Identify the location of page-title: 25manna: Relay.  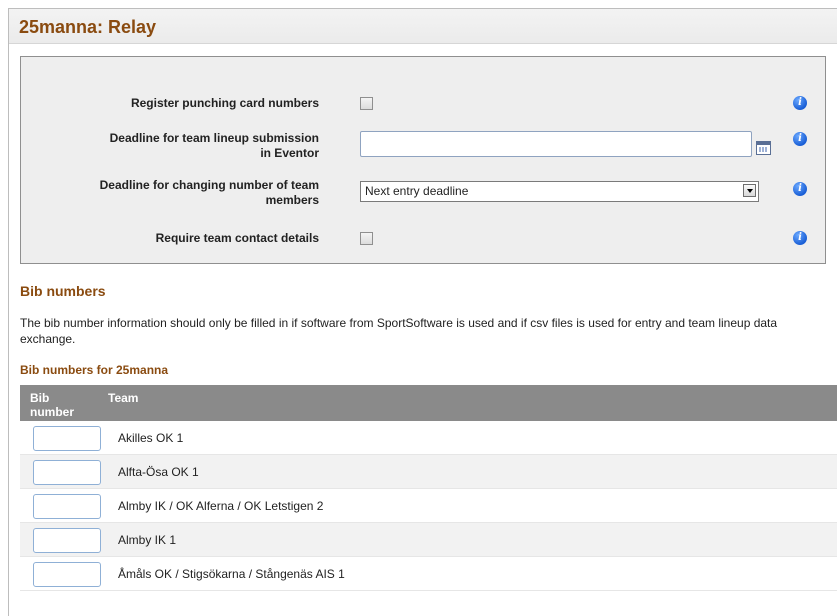
(88, 27).